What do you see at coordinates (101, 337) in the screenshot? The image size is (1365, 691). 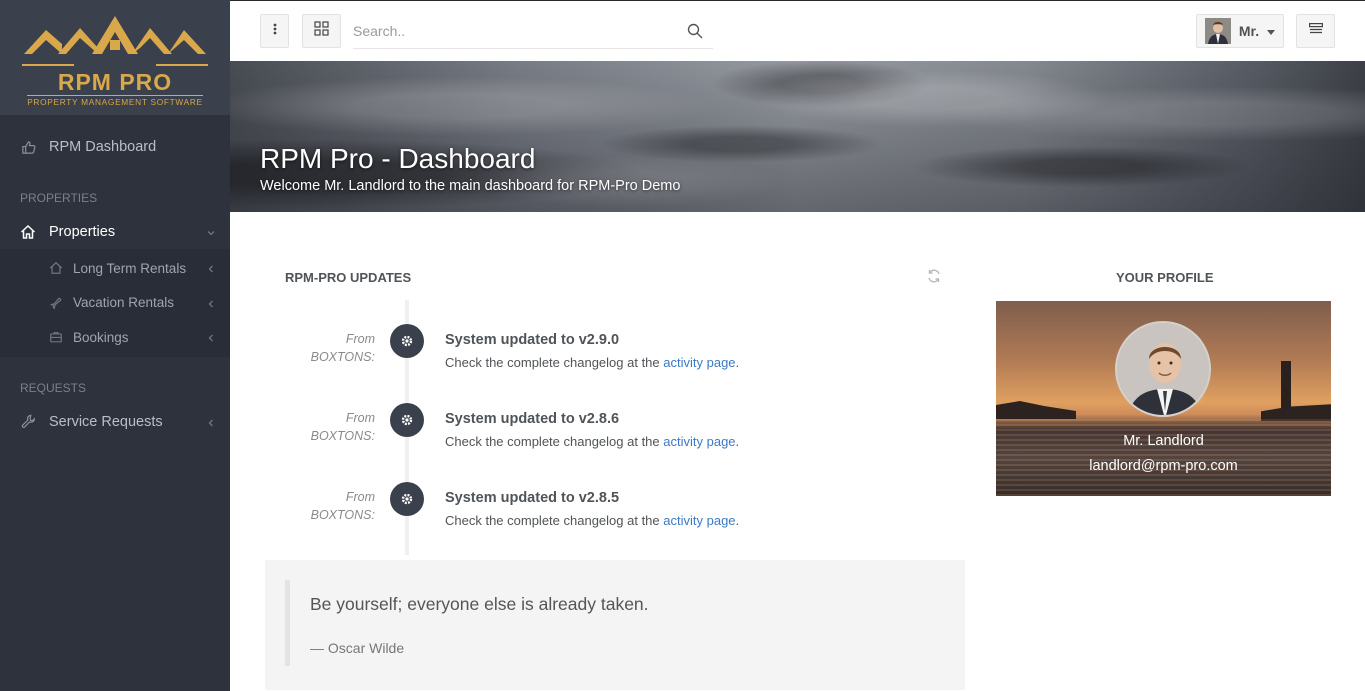 I see `sidebar-item-label: Bookings` at bounding box center [101, 337].